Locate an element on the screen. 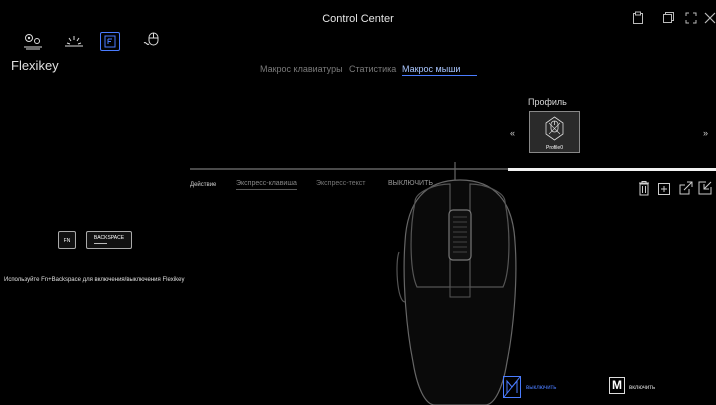 The image size is (716, 405). window-title: Control Center is located at coordinates (358, 19).